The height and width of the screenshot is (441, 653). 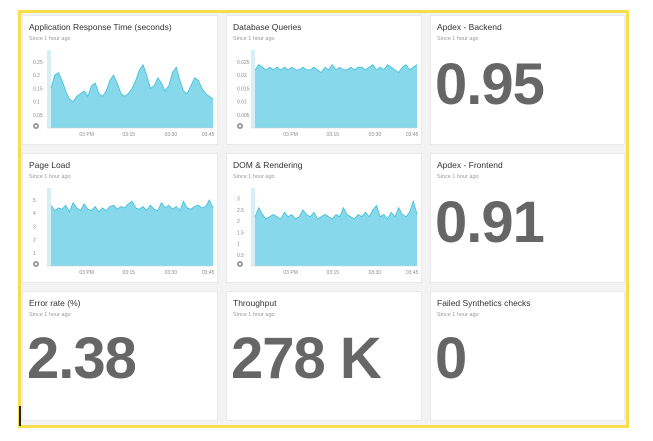 I want to click on y-tick-label: 0.02, so click(x=242, y=76).